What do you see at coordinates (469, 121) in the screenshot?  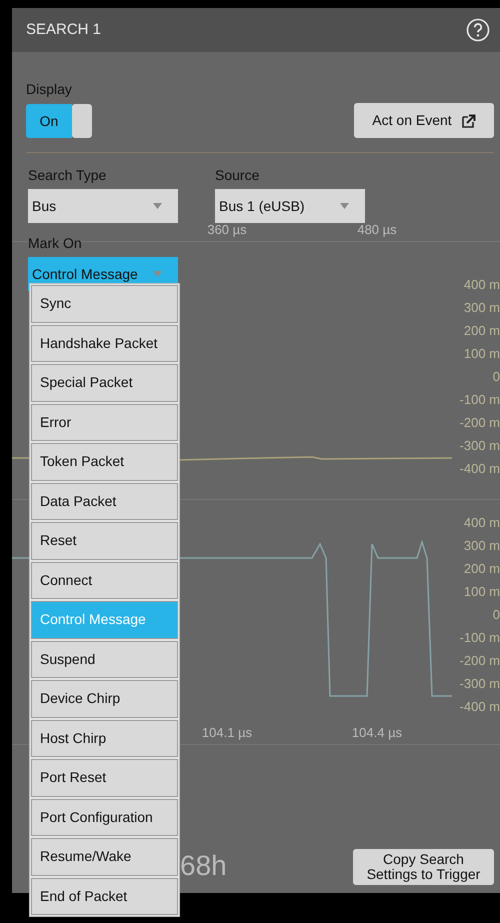 I see `external-link-icon` at bounding box center [469, 121].